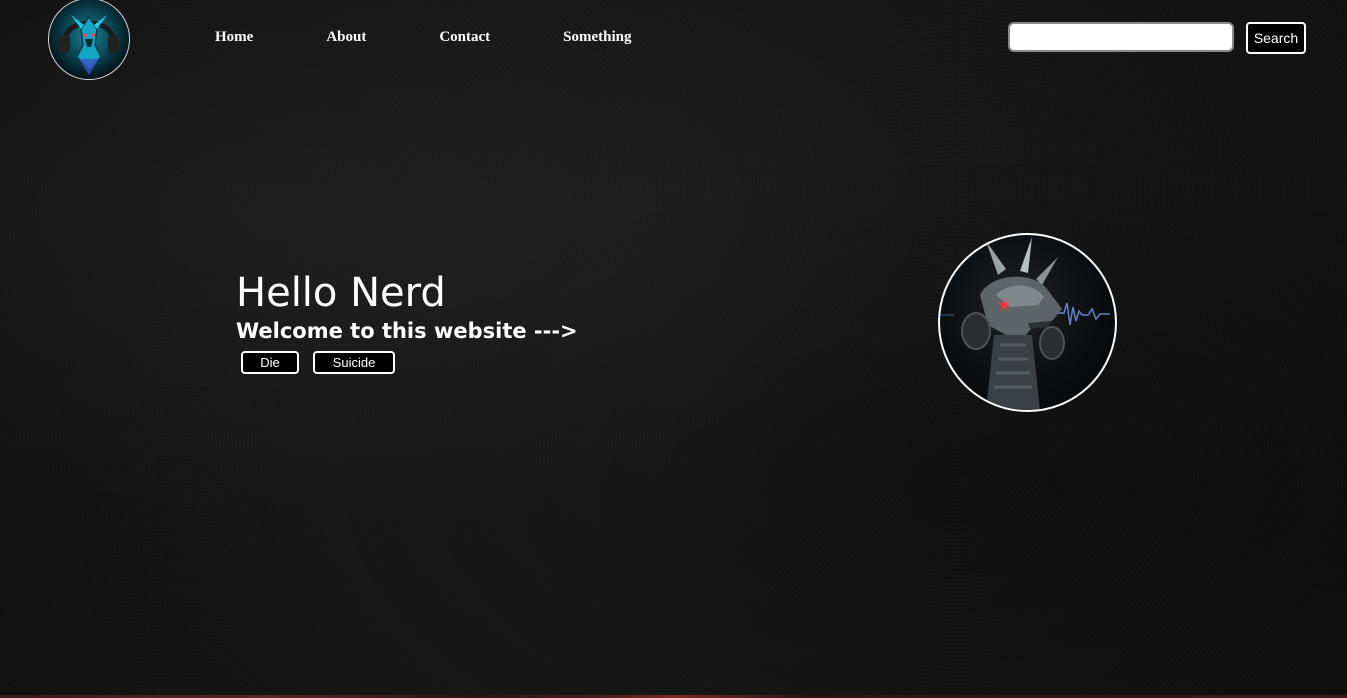 The height and width of the screenshot is (698, 1347). What do you see at coordinates (341, 293) in the screenshot?
I see `hero-title: Hello Nerd` at bounding box center [341, 293].